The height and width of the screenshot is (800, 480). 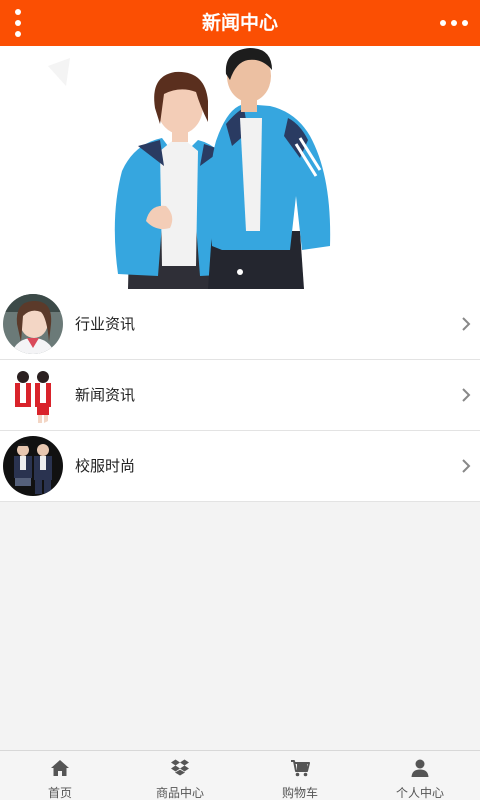 What do you see at coordinates (105, 466) in the screenshot?
I see `list-item-label: 校服时尚` at bounding box center [105, 466].